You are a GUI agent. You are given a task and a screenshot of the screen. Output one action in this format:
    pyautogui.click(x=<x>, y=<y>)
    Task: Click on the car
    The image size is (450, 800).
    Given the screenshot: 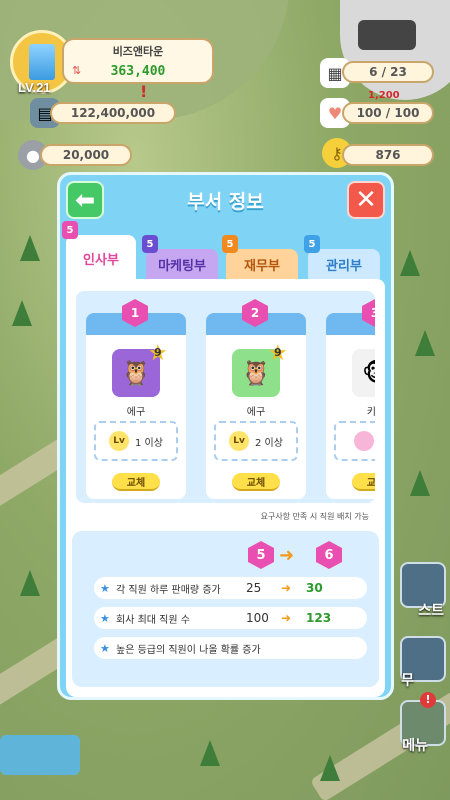 What is the action you would take?
    pyautogui.click(x=387, y=35)
    